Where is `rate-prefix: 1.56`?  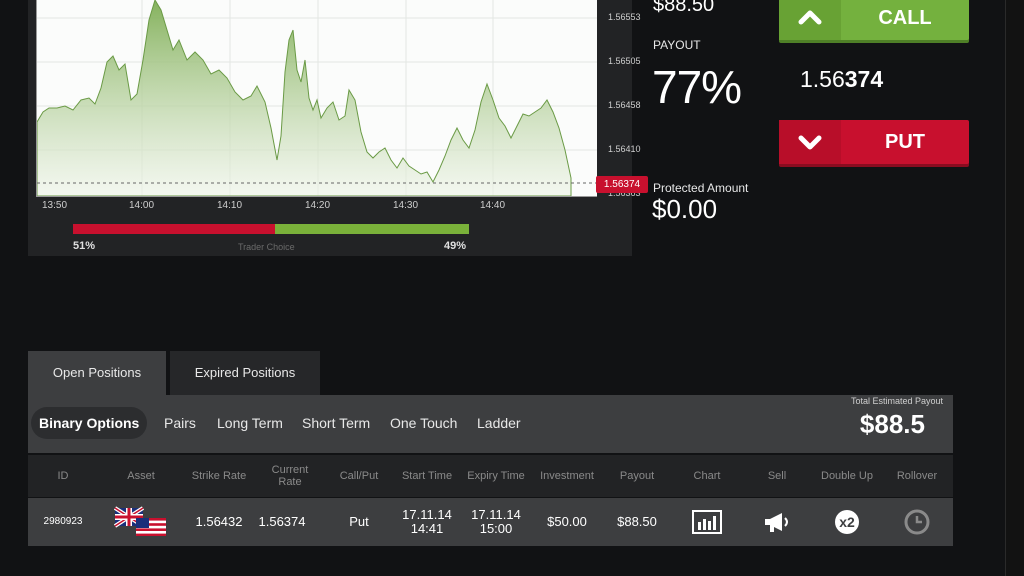 rate-prefix: 1.56 is located at coordinates (822, 79).